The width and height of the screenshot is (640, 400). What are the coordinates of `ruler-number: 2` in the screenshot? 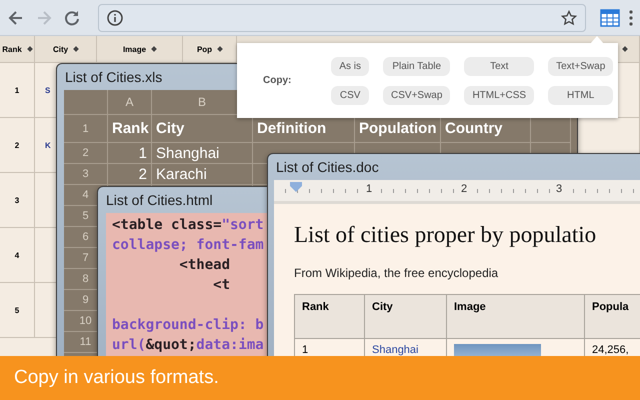 It's located at (464, 189).